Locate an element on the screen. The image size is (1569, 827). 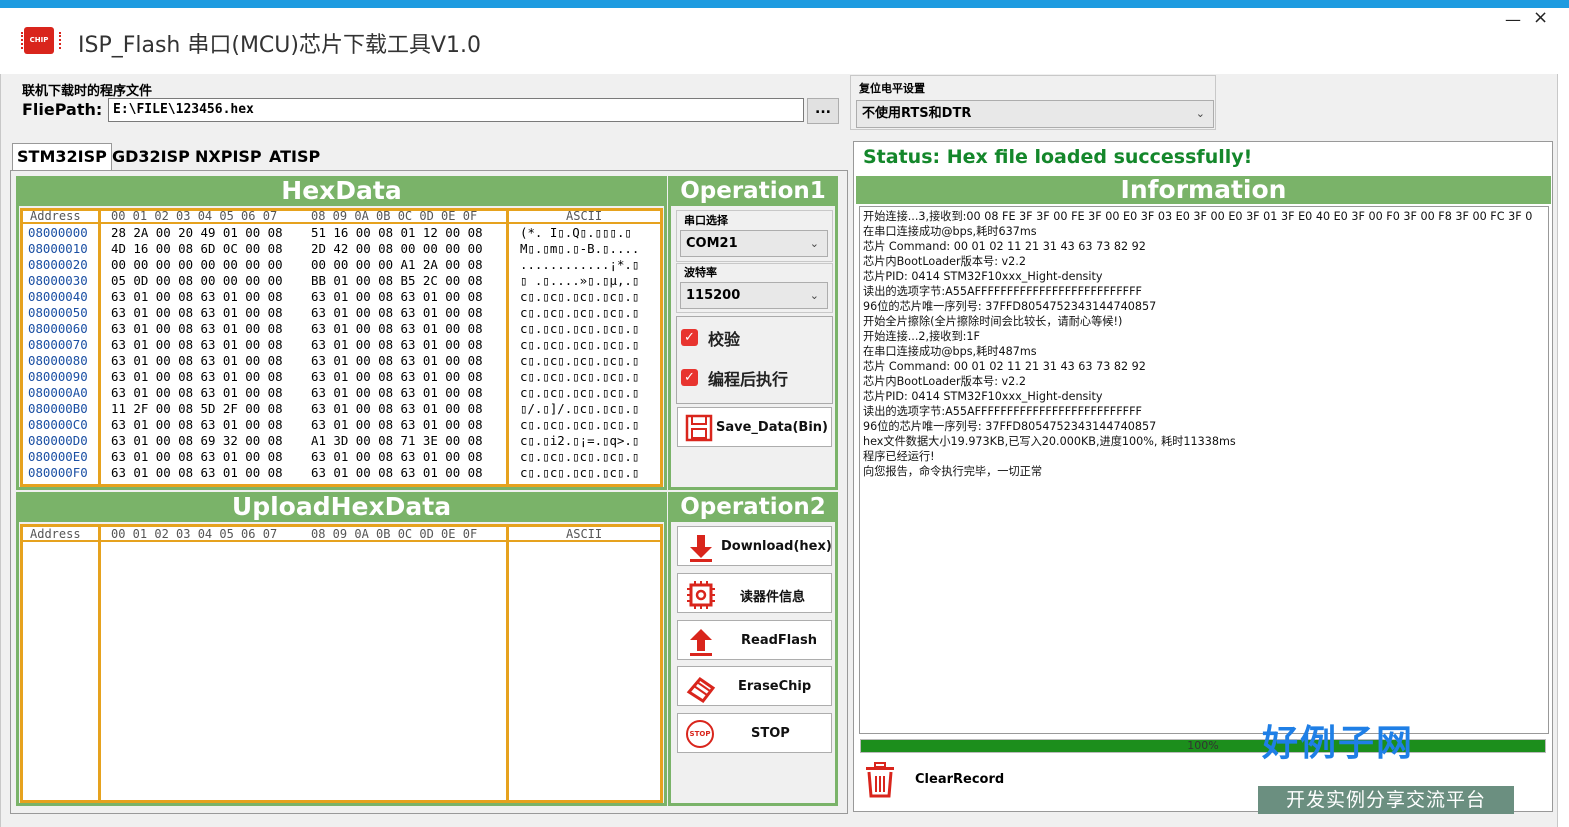
upload-arrow-icon is located at coordinates (701, 642).